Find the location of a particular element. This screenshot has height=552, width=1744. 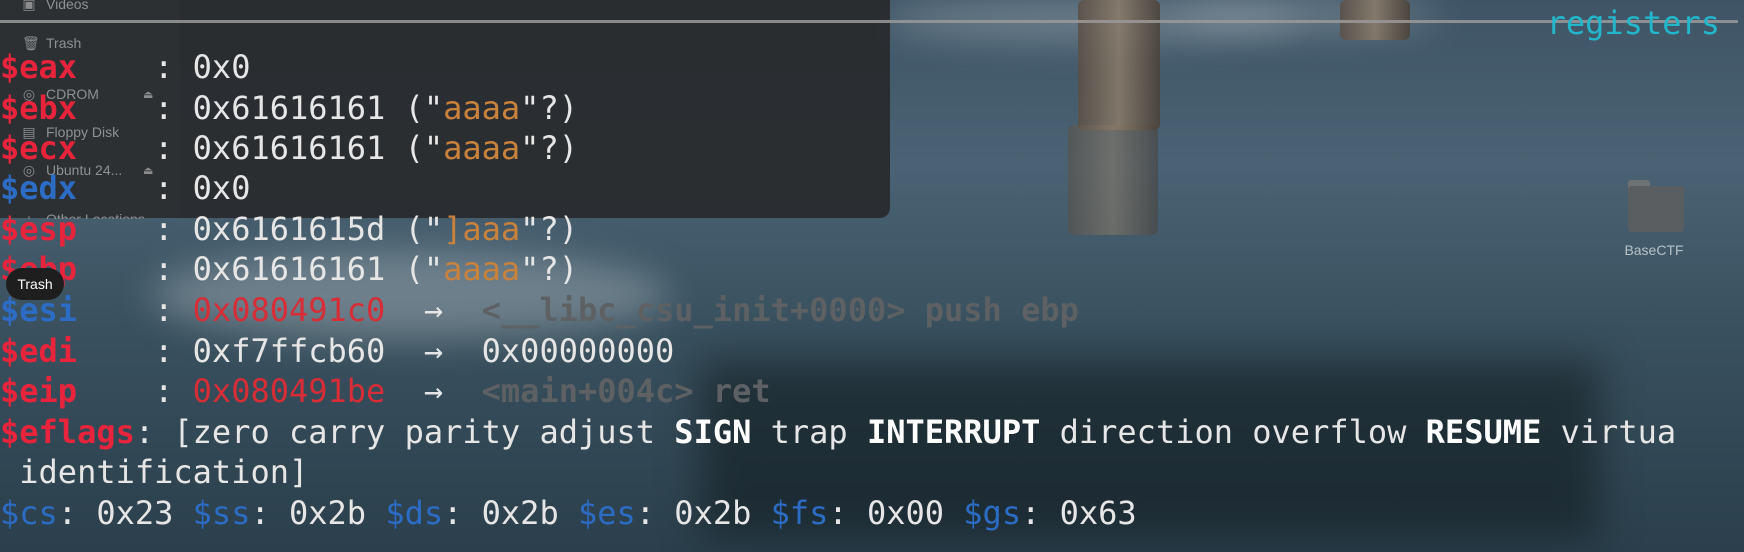

register-row: $edx : 0x0 is located at coordinates (125, 188).